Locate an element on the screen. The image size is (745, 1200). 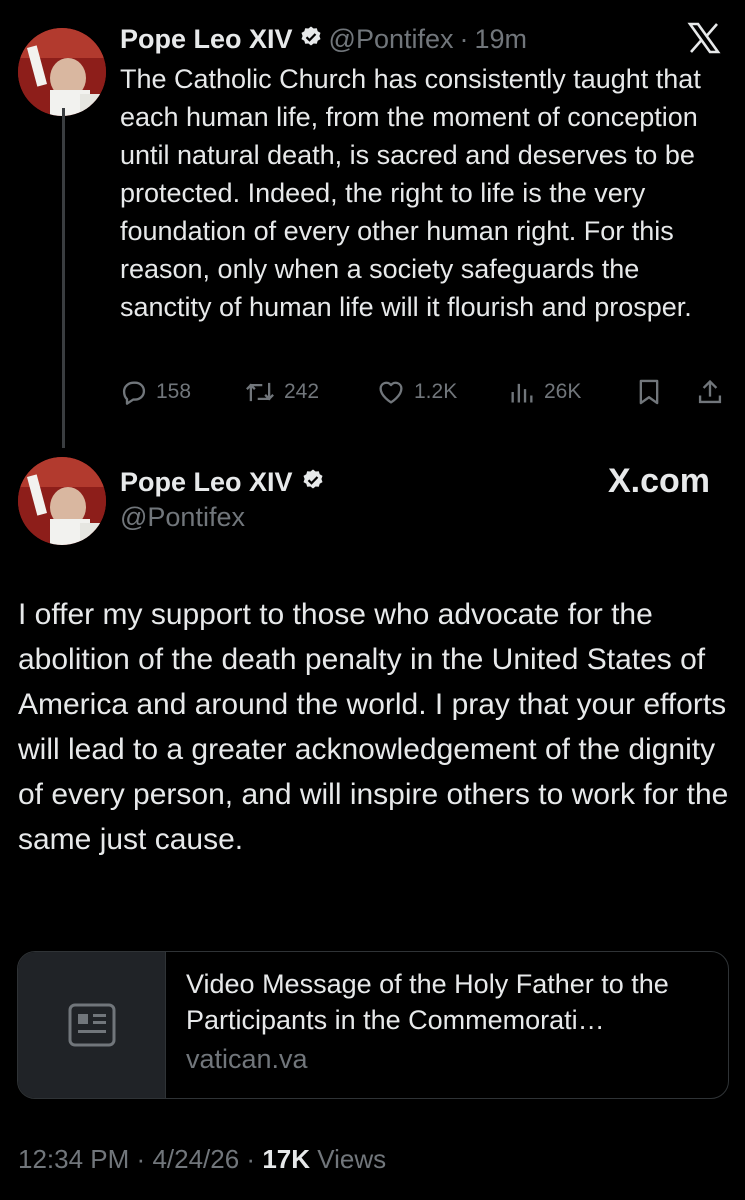
tweet-footer: 12:34 PM · 4/24/26 · 17K Views is located at coordinates (202, 1159).